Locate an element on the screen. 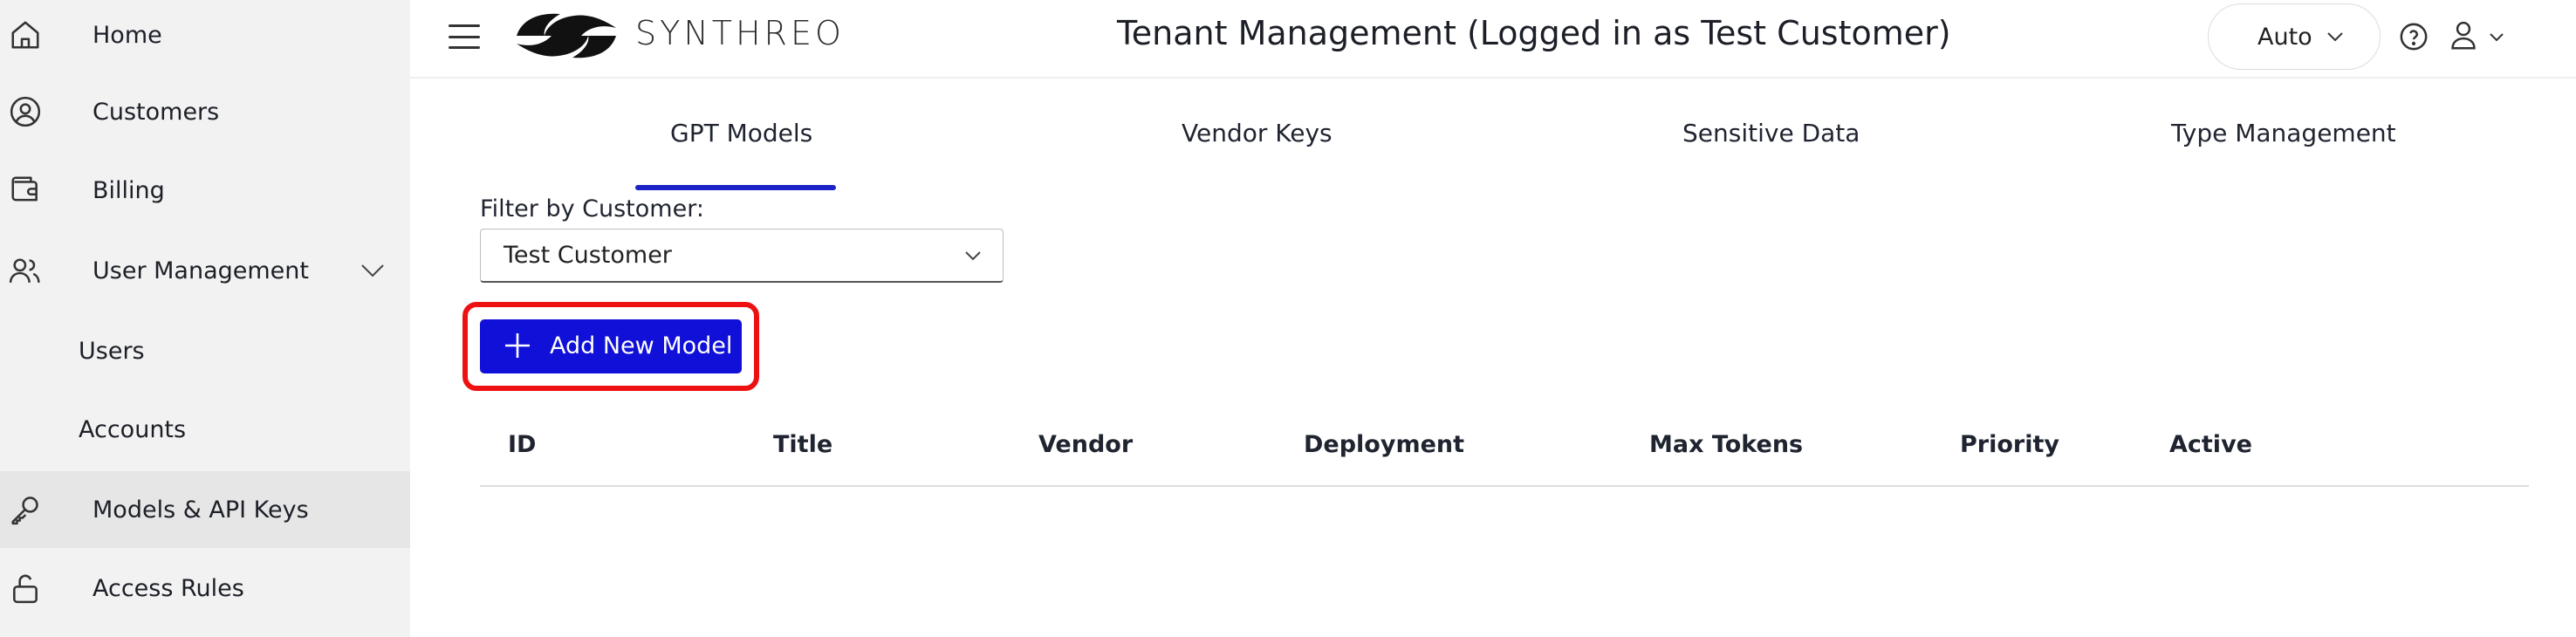 This screenshot has width=2576, height=637. column-header-active: Active is located at coordinates (2210, 444).